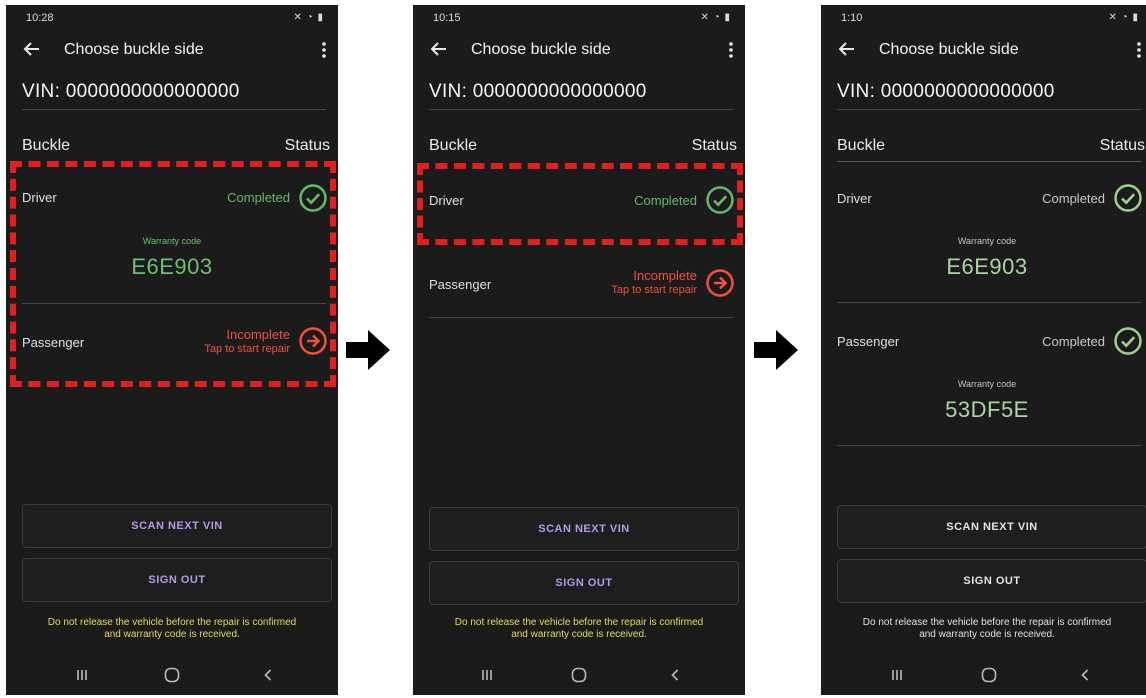 Image resolution: width=1146 pixels, height=698 pixels. What do you see at coordinates (40, 18) in the screenshot?
I see `status-time: 10:28` at bounding box center [40, 18].